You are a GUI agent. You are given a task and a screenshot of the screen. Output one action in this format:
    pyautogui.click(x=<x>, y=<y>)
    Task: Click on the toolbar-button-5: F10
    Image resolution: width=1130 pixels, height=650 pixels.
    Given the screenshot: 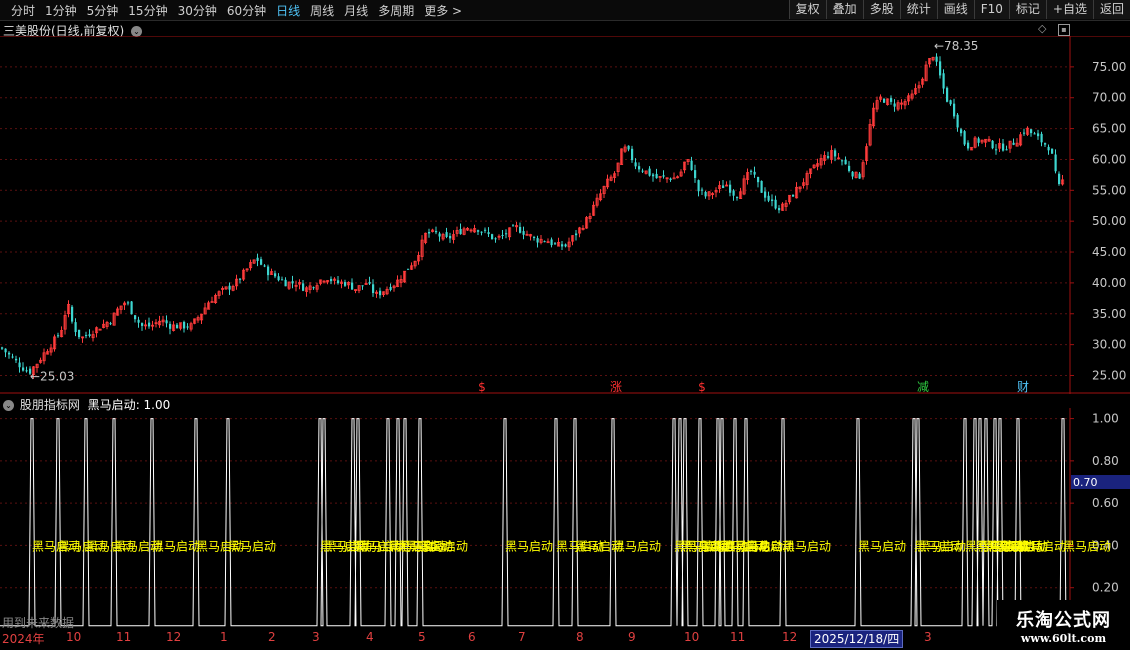 What is the action you would take?
    pyautogui.click(x=991, y=9)
    